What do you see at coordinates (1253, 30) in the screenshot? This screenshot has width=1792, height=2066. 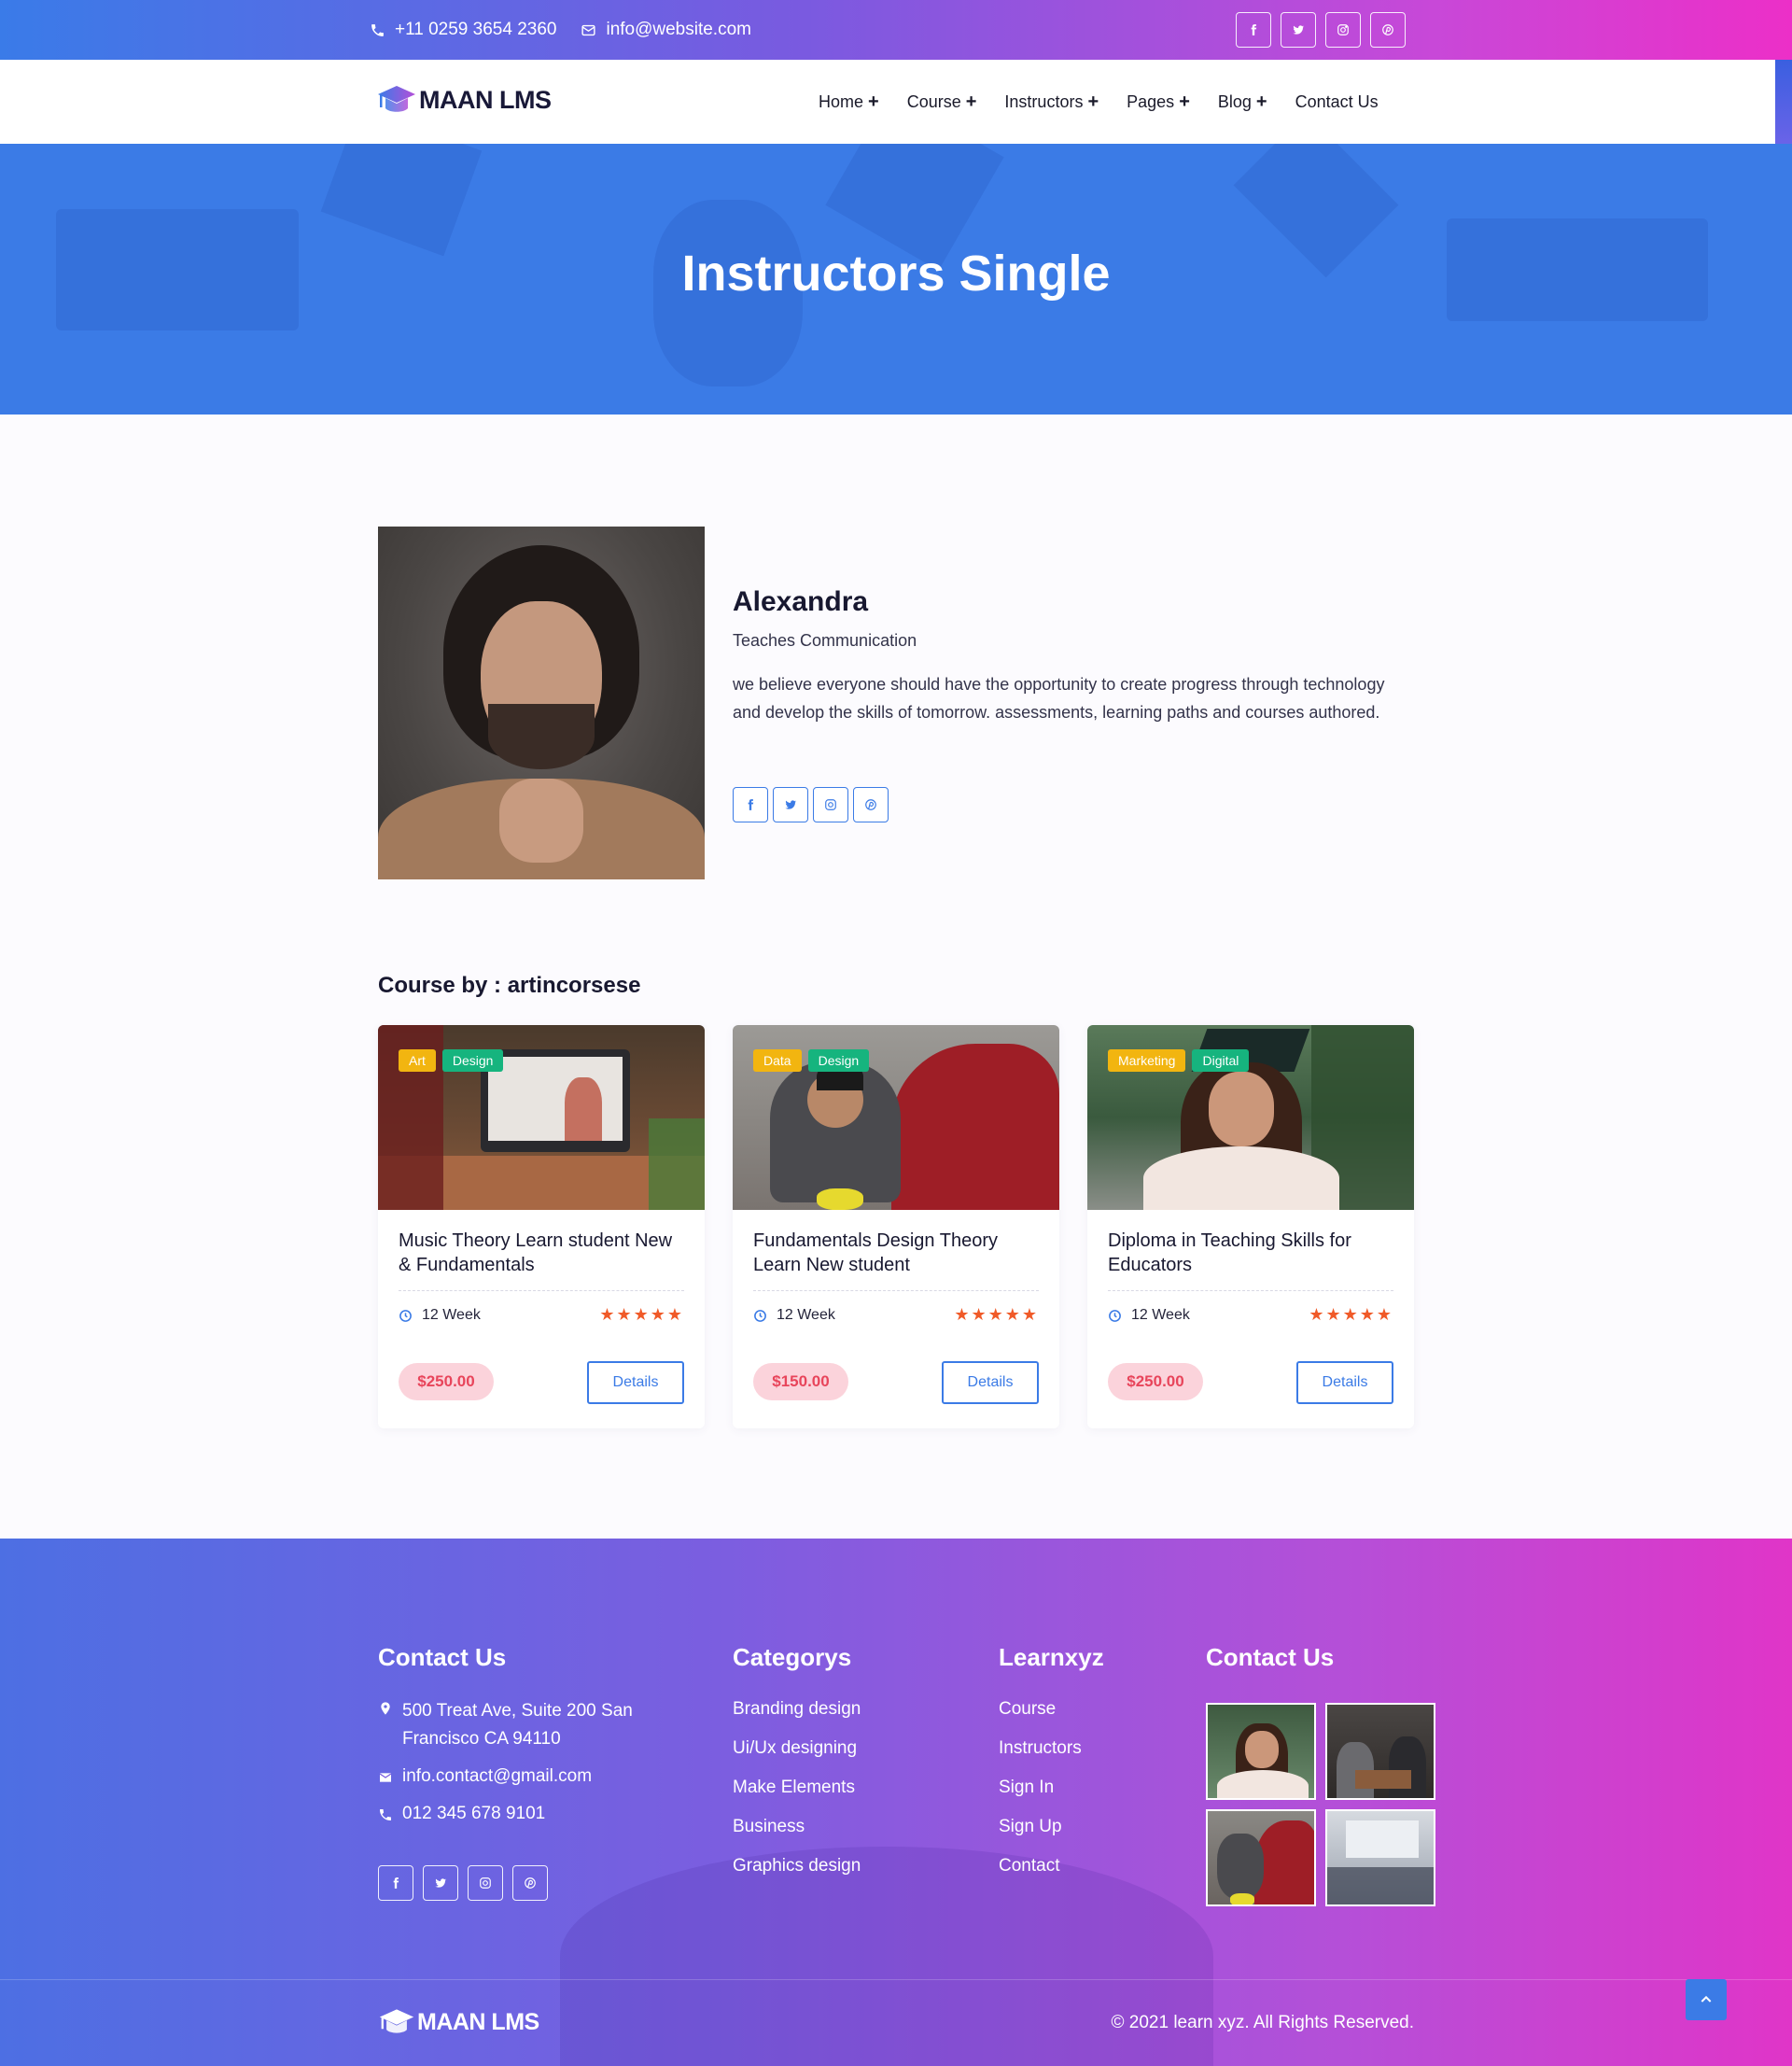 I see `top-facebook-link` at bounding box center [1253, 30].